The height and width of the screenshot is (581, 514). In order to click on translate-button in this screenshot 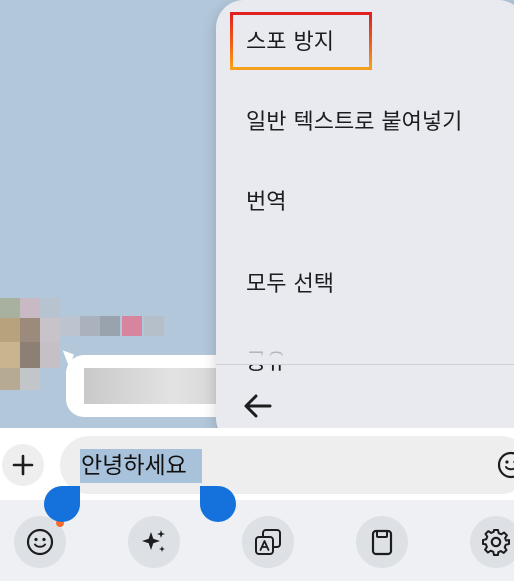, I will do `click(268, 542)`.